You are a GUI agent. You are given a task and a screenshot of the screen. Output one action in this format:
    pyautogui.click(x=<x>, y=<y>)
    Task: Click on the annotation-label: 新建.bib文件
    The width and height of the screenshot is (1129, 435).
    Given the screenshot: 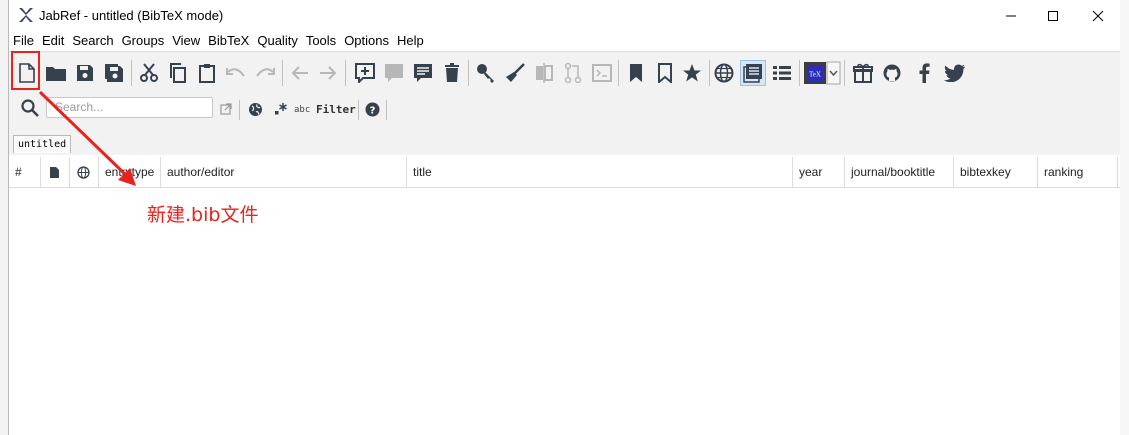 What is the action you would take?
    pyautogui.click(x=203, y=215)
    